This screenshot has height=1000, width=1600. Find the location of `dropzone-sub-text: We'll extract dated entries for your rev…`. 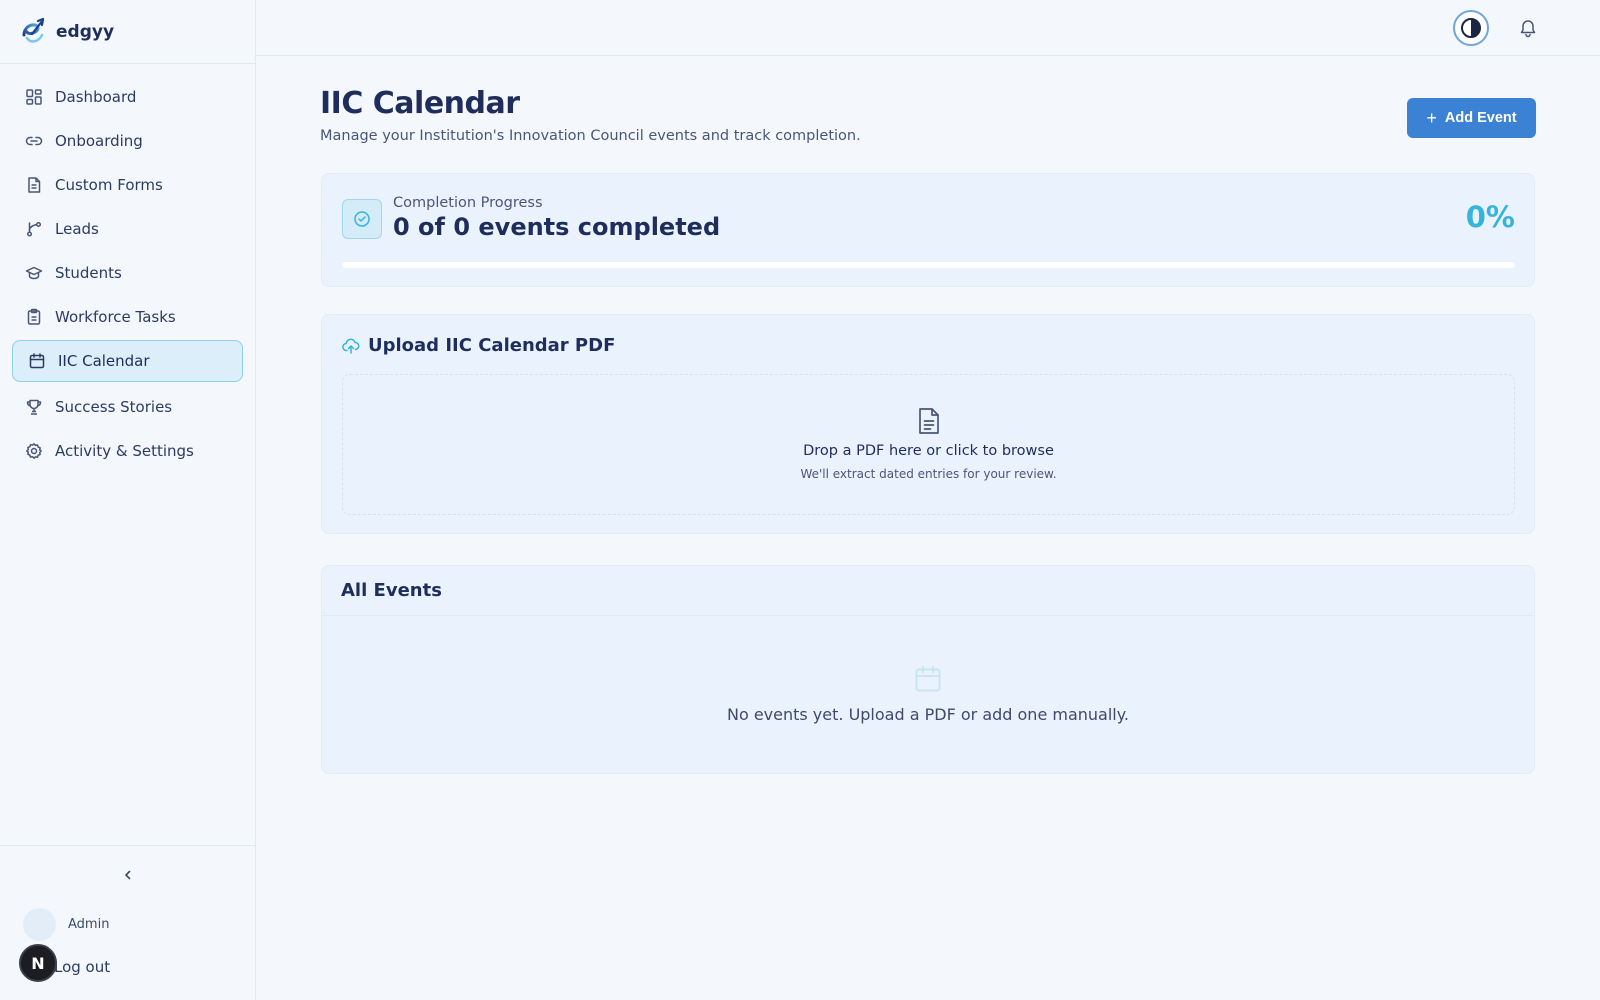

dropzone-sub-text: We'll extract dated entries for your rev… is located at coordinates (928, 474).